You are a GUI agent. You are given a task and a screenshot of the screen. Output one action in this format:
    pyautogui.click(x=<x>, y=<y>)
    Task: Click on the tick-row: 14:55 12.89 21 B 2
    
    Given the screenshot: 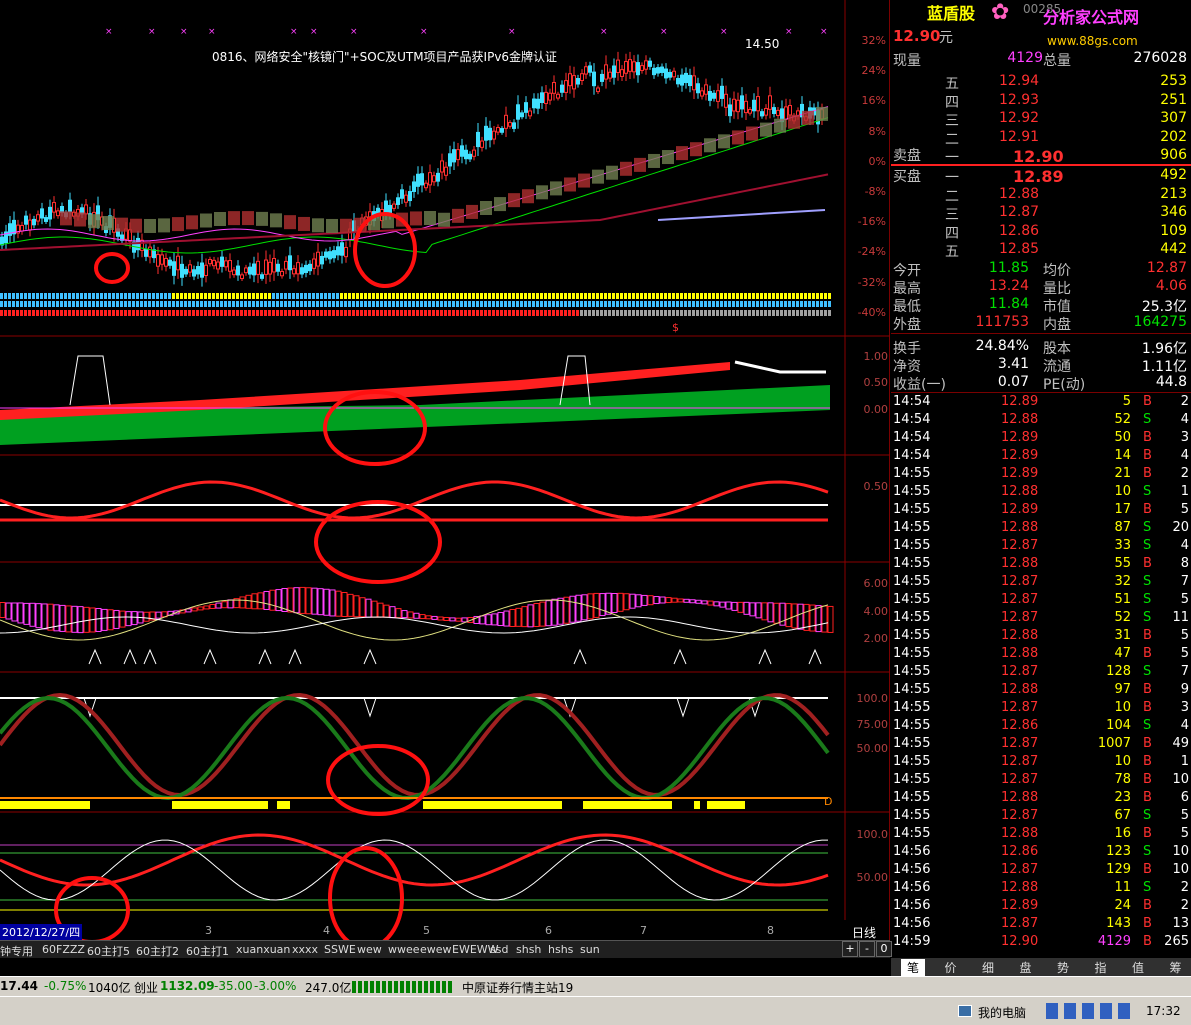 What is the action you would take?
    pyautogui.click(x=1041, y=475)
    